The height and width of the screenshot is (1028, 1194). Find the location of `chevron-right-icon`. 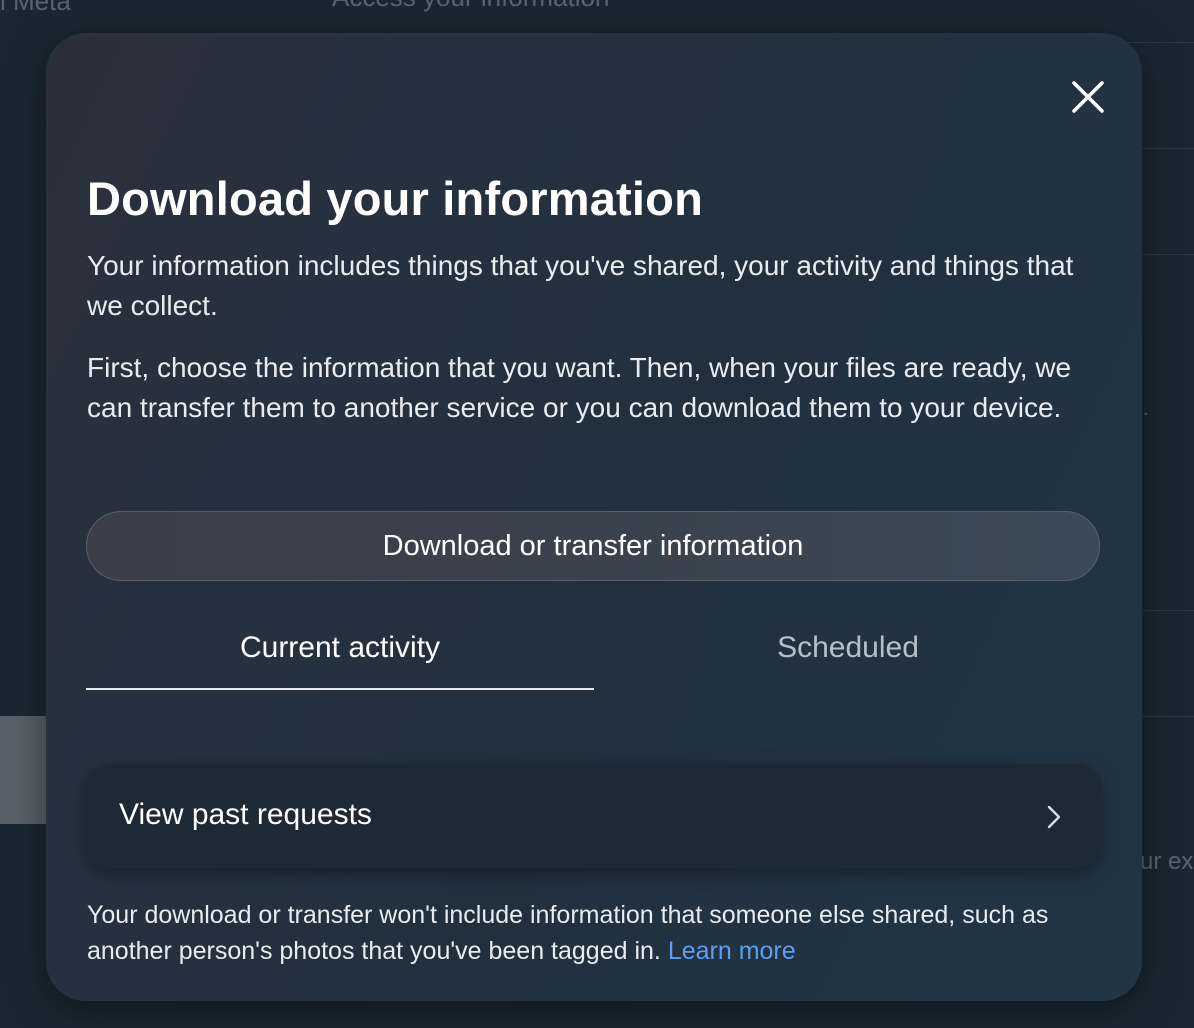

chevron-right-icon is located at coordinates (1054, 817).